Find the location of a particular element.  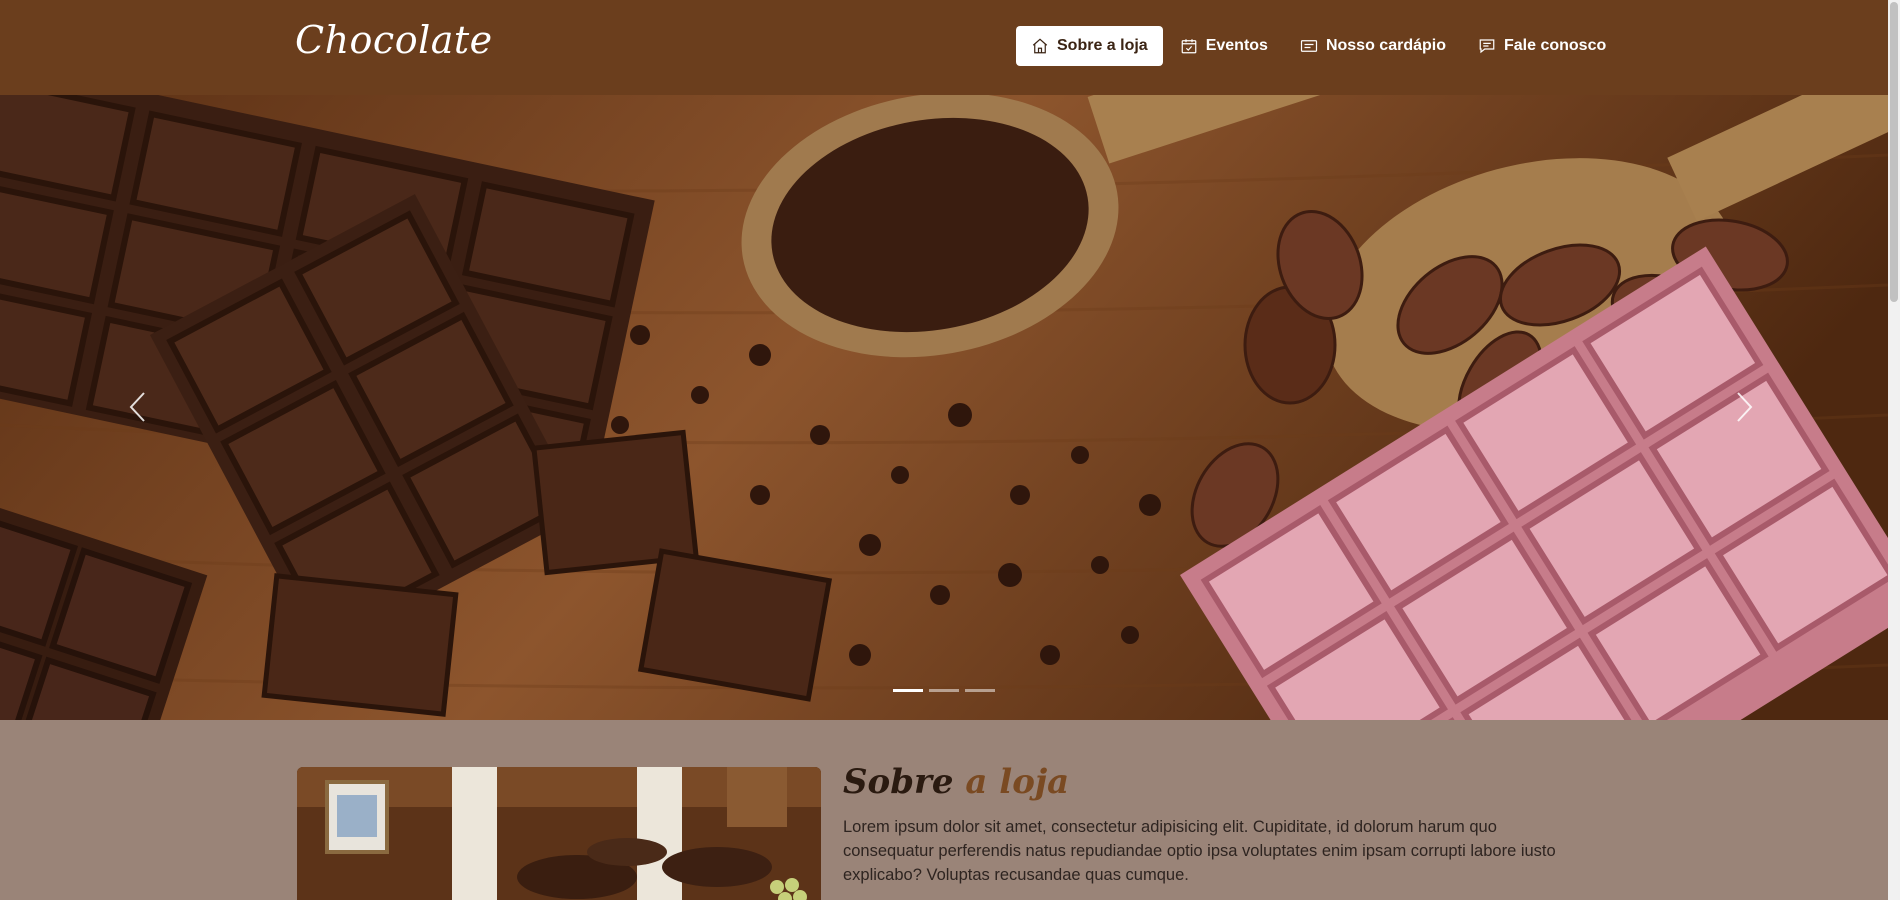

menu-card-icon is located at coordinates (1309, 46).